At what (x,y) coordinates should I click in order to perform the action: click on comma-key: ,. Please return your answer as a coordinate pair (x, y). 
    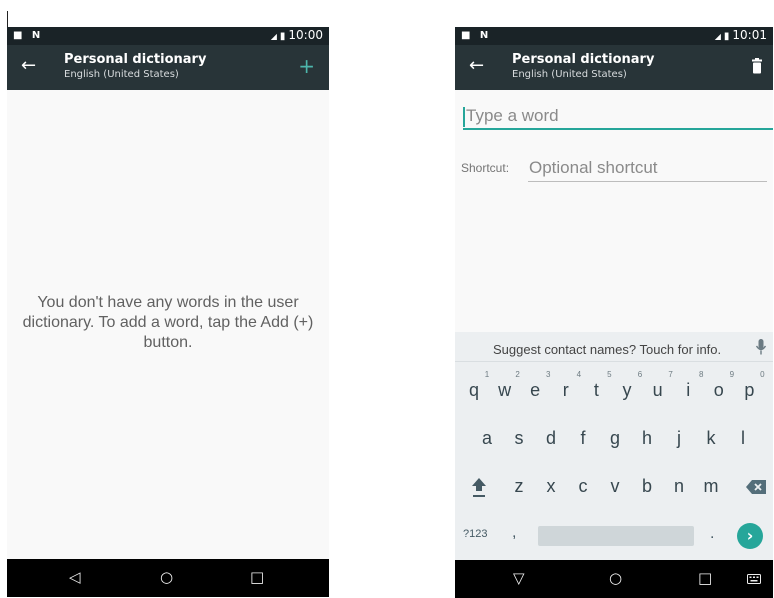
    Looking at the image, I should click on (514, 533).